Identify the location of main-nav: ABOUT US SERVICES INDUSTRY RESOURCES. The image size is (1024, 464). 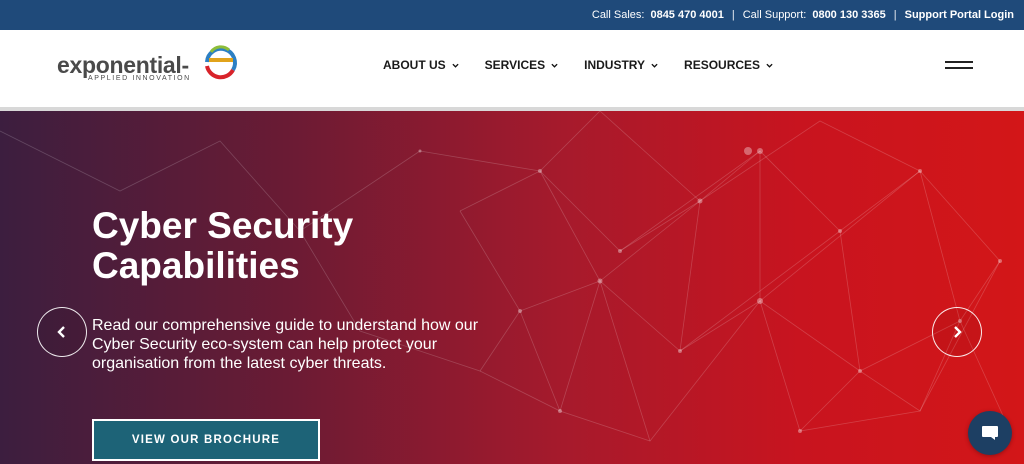
(578, 65).